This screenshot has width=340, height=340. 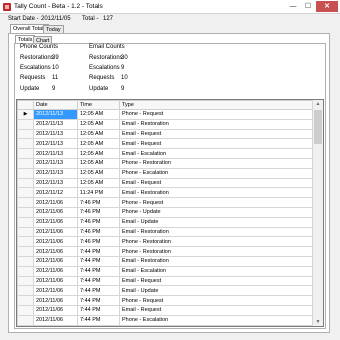 I want to click on table-row: ▶ 2012/11/13 12:05 AM Phone - Request, so click(x=165, y=114).